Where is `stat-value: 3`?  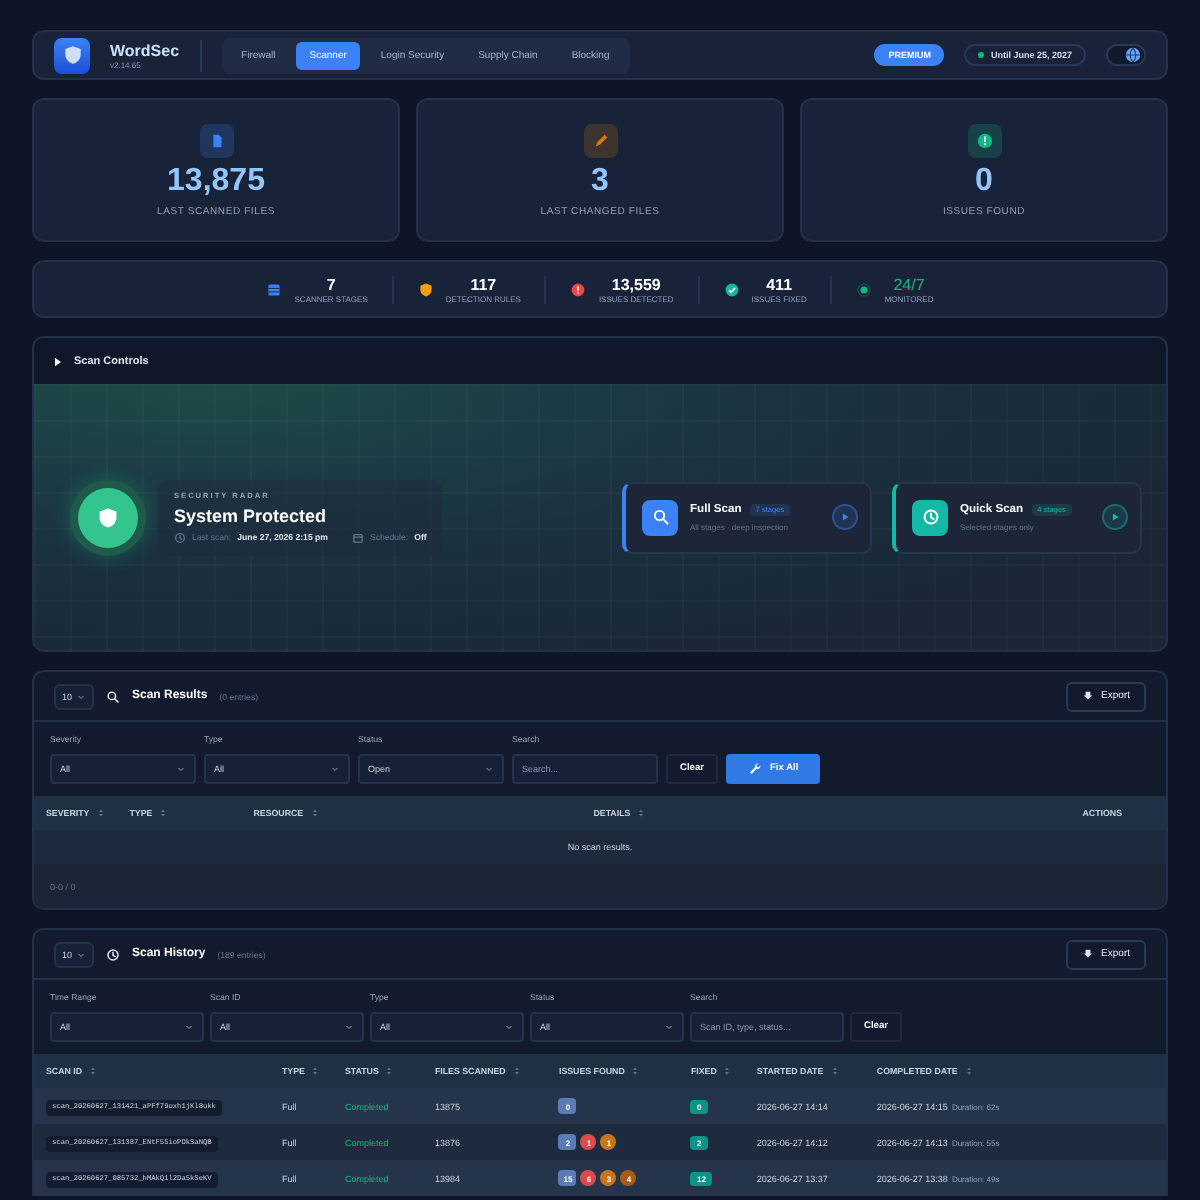 stat-value: 3 is located at coordinates (600, 181).